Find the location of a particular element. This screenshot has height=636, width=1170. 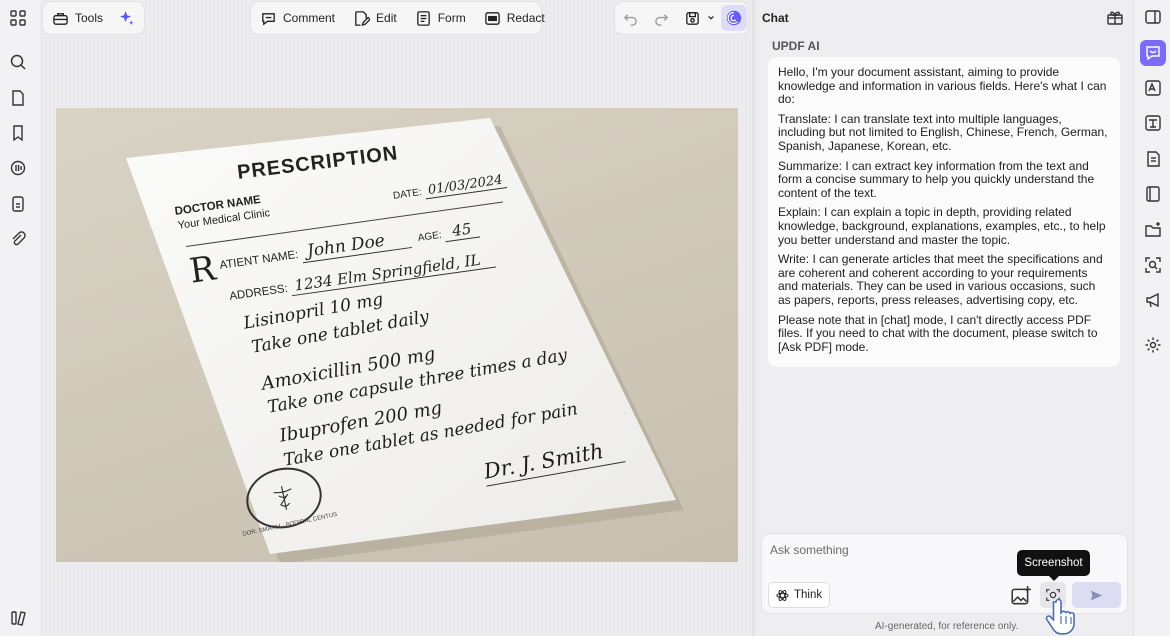

disclaimer: AI-generated, for reference only. is located at coordinates (947, 626).